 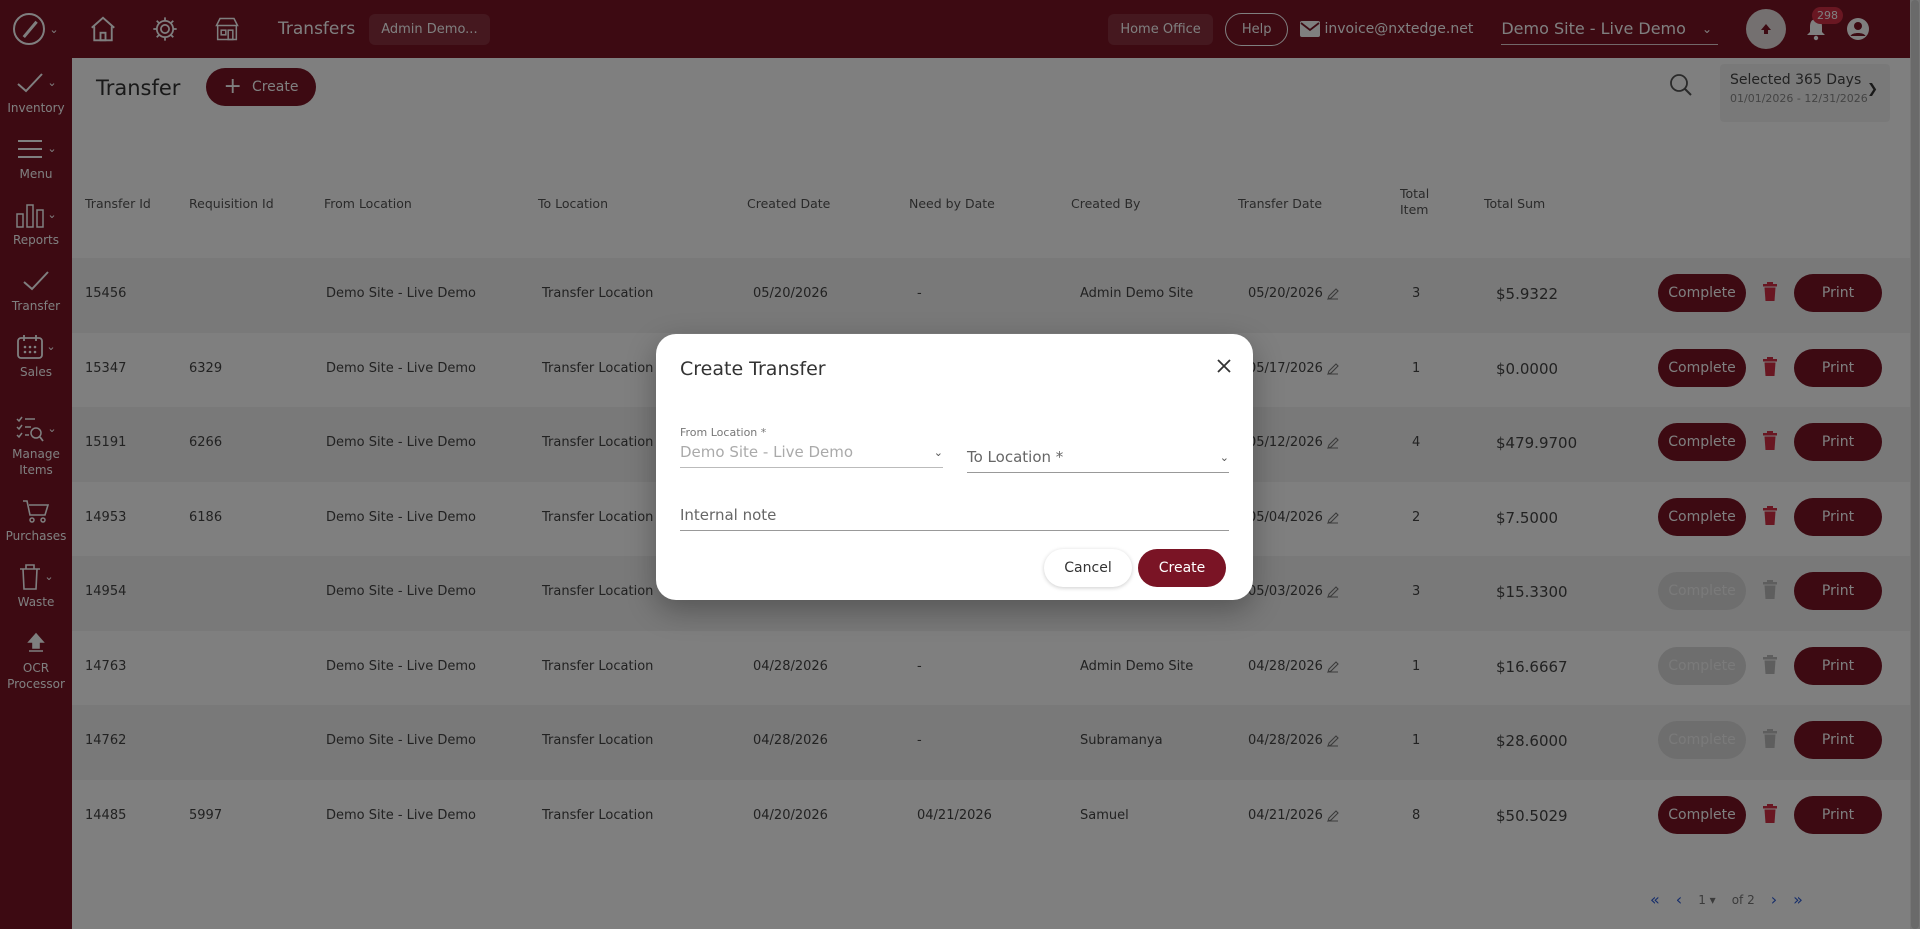 I want to click on close-button, so click(x=1224, y=366).